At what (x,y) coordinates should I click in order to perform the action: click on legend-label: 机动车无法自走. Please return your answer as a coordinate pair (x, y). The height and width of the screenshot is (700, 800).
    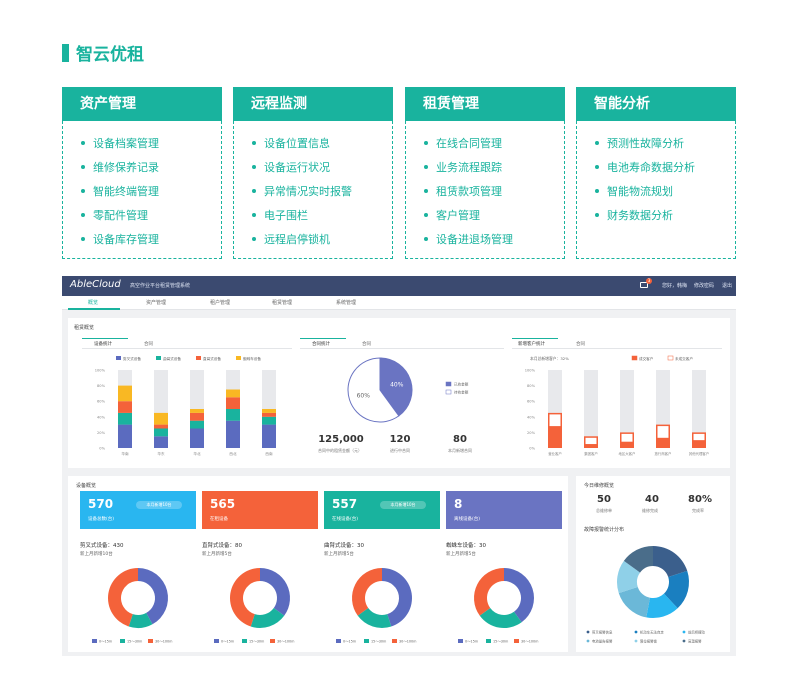
    Looking at the image, I should click on (652, 632).